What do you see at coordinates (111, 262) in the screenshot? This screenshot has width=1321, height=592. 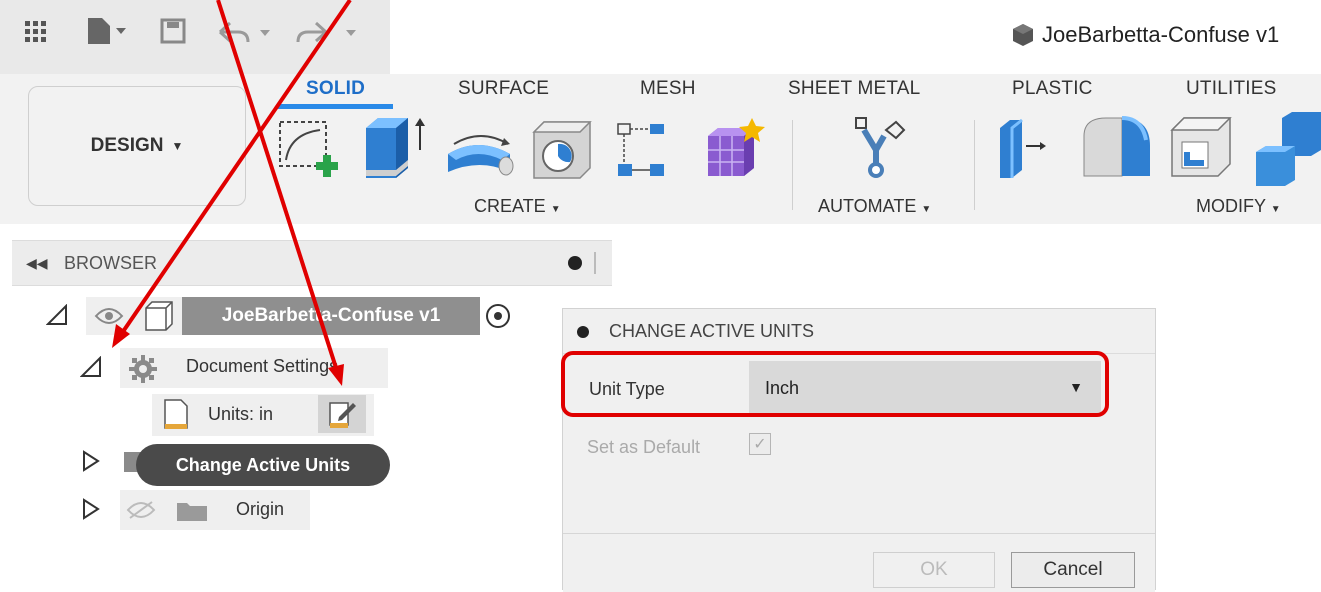 I see `browser-title: BROWSER` at bounding box center [111, 262].